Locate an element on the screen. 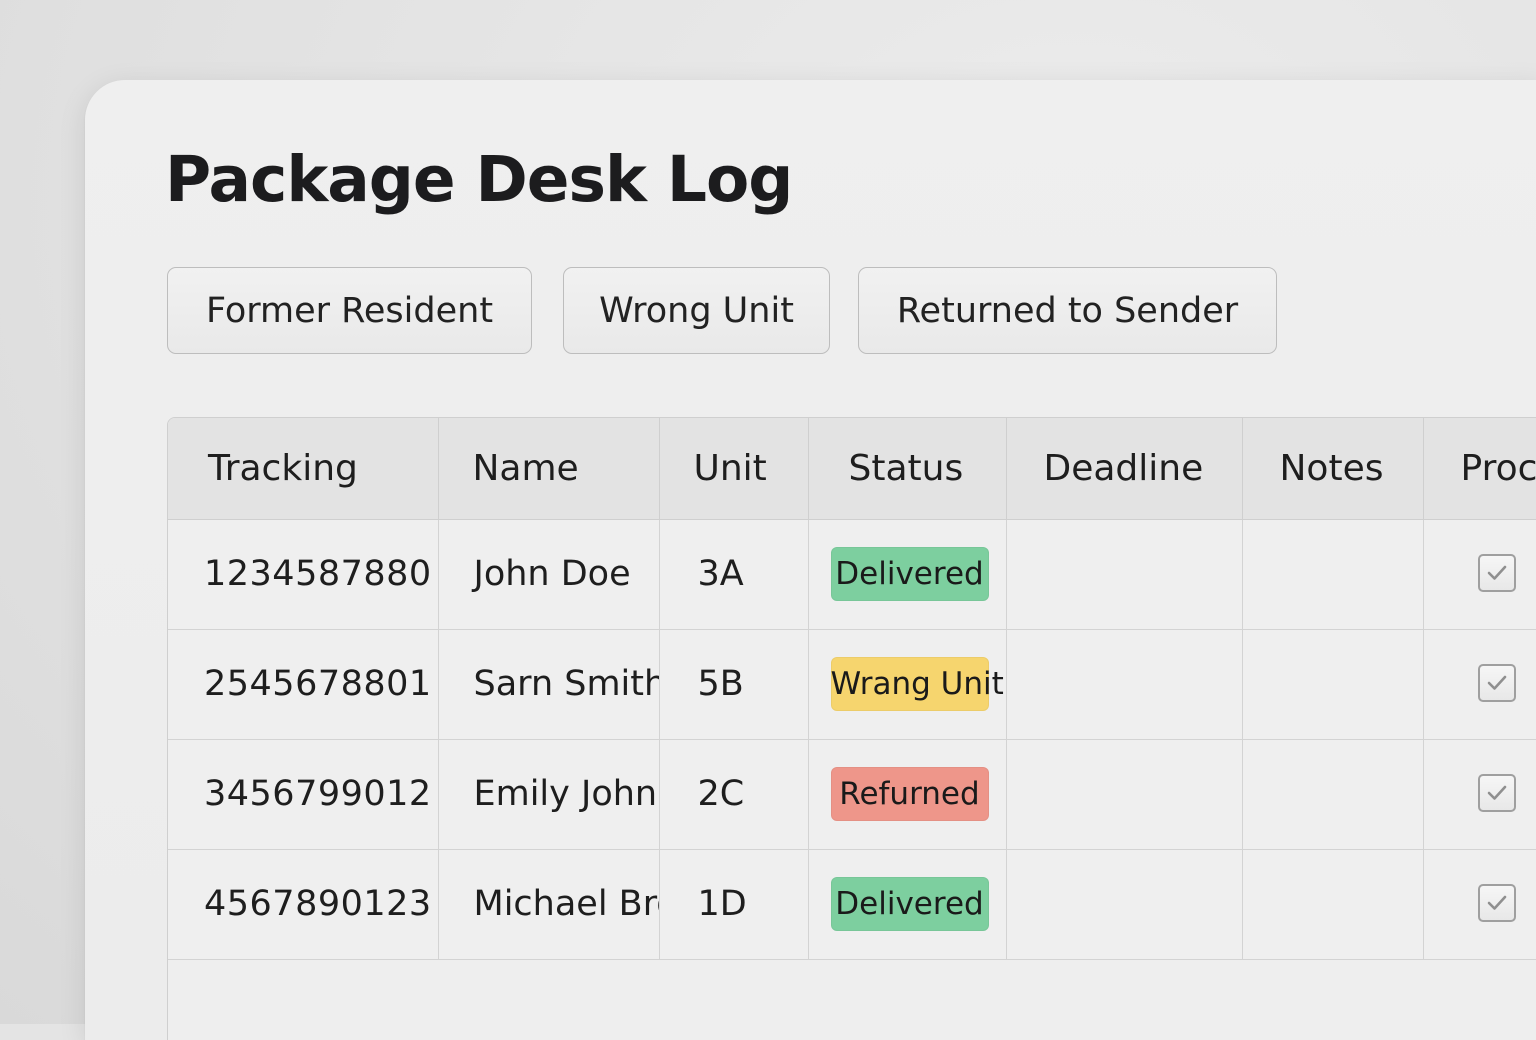 This screenshot has width=1536, height=1040. tracking-cell: 2545678801 is located at coordinates (303, 684).